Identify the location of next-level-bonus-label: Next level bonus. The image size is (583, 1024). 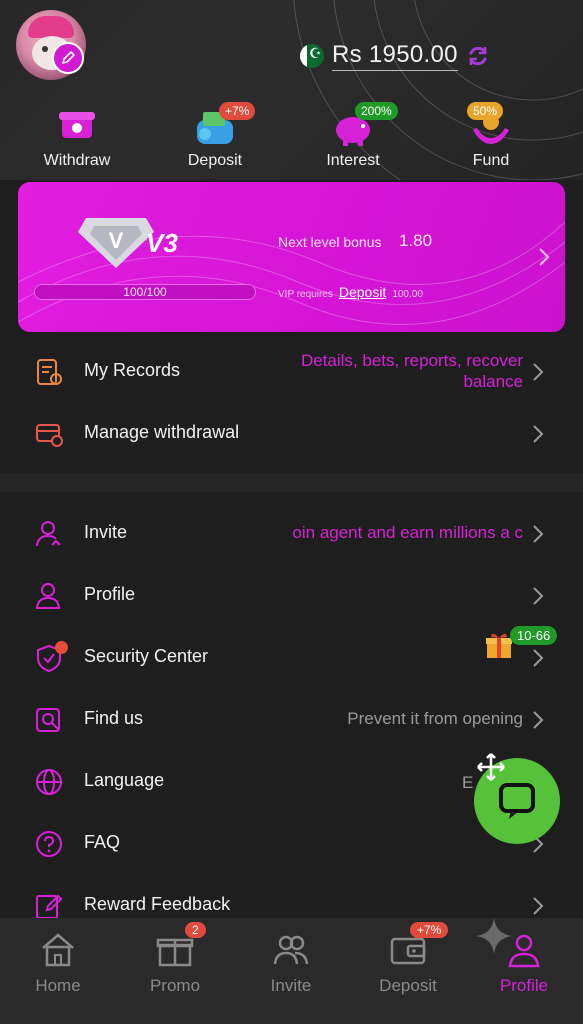
(330, 242).